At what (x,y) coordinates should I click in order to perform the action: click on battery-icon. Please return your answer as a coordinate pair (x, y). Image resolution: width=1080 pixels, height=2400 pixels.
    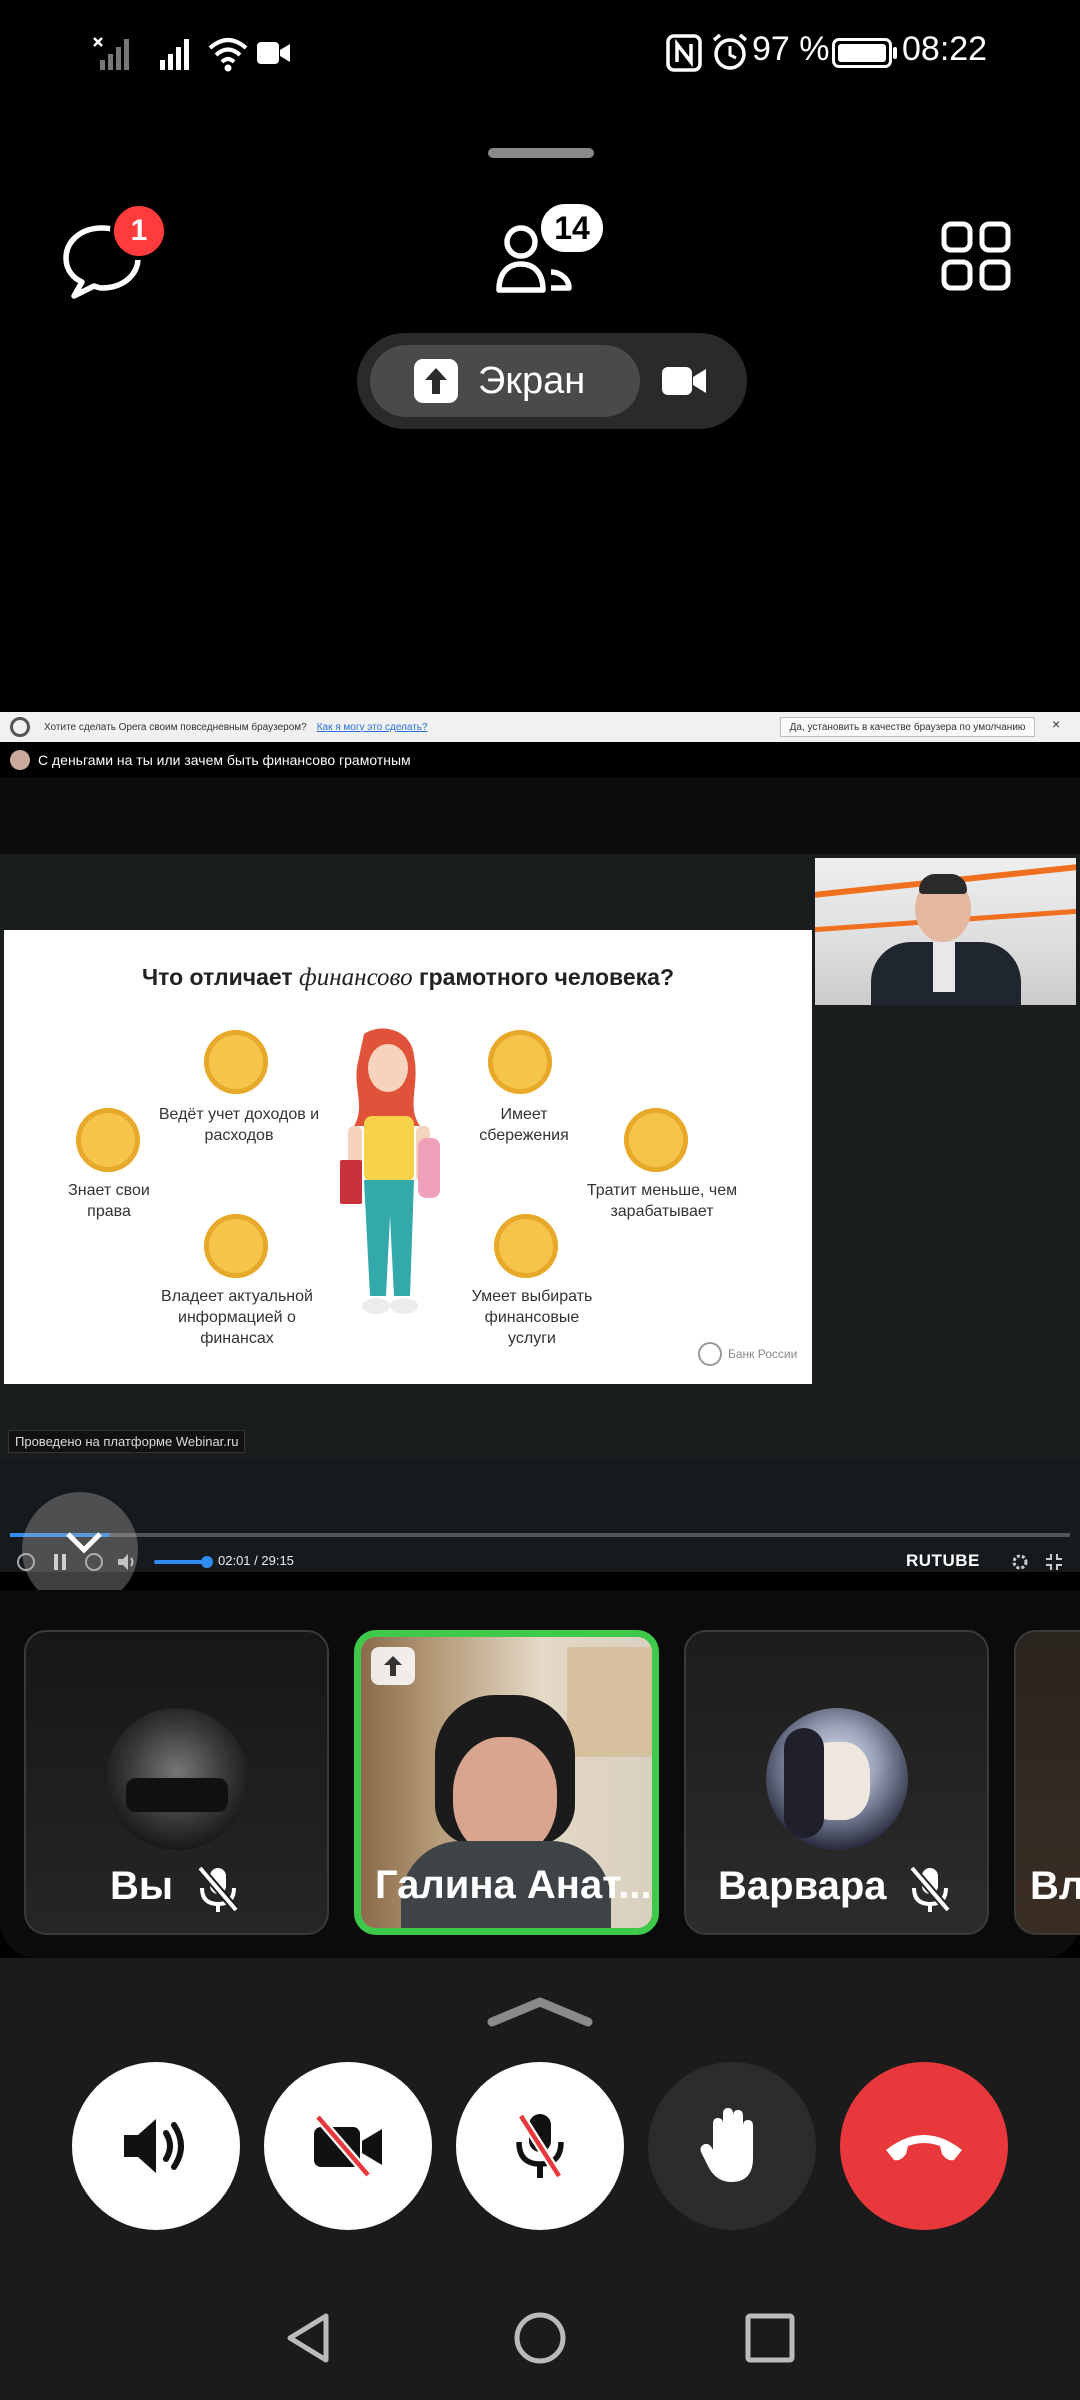
    Looking at the image, I should click on (862, 53).